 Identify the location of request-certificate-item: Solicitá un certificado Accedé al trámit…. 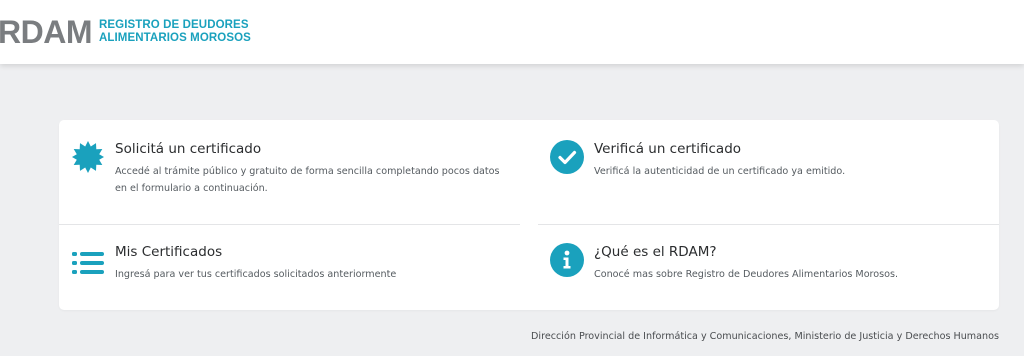
(285, 168).